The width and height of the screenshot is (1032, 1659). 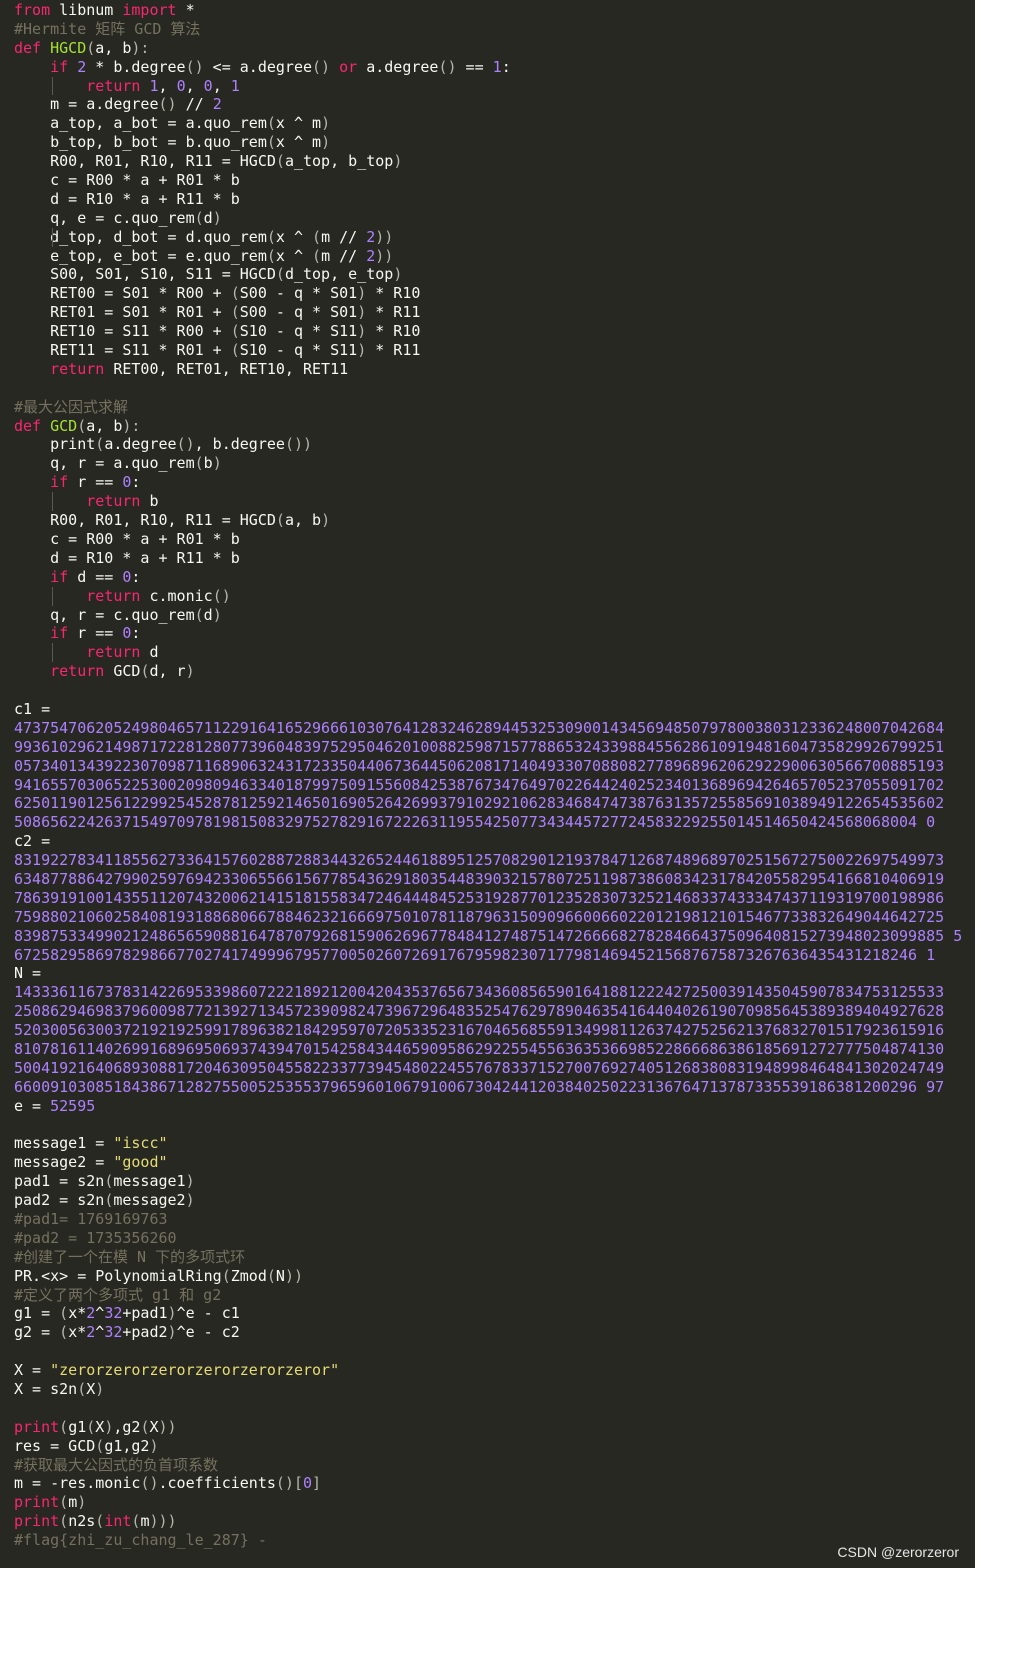 I want to click on code-token: c1 =, so click(x=32, y=708).